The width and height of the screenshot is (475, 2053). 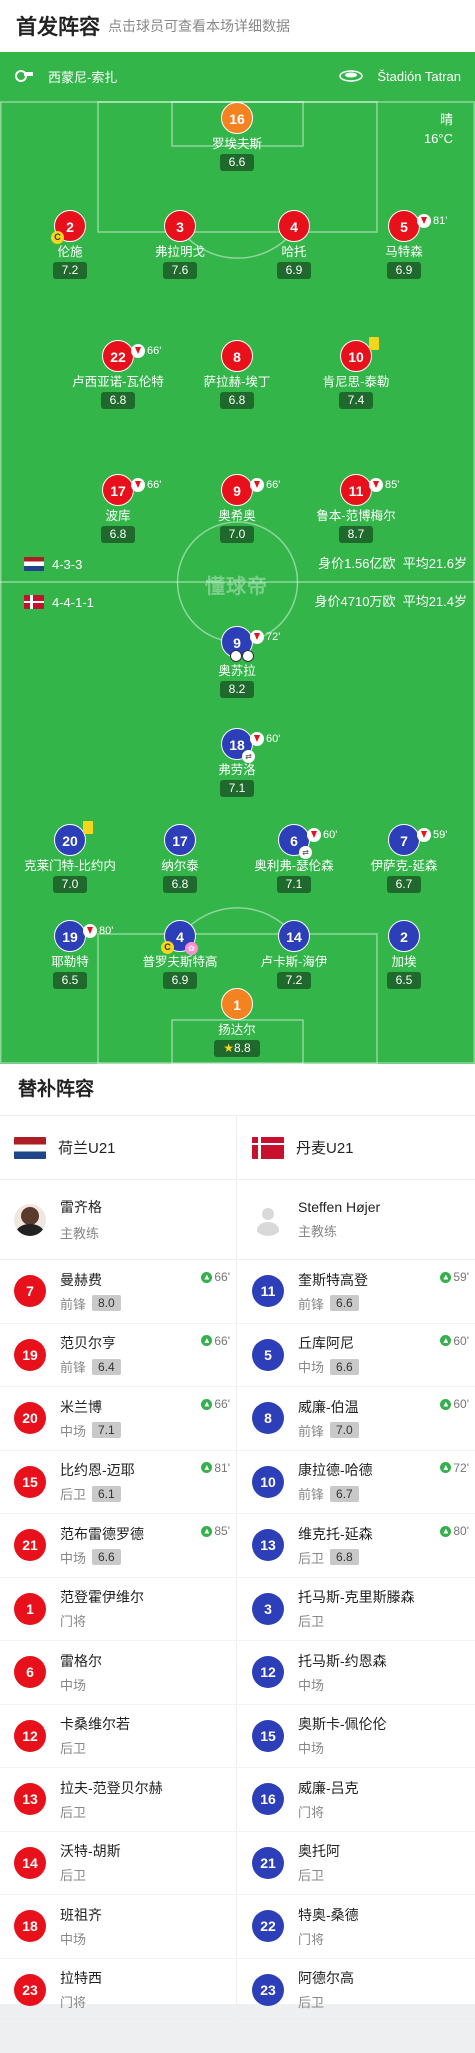 I want to click on sub-player-row: 22 特奥-桑德 门将, so click(x=356, y=1927).